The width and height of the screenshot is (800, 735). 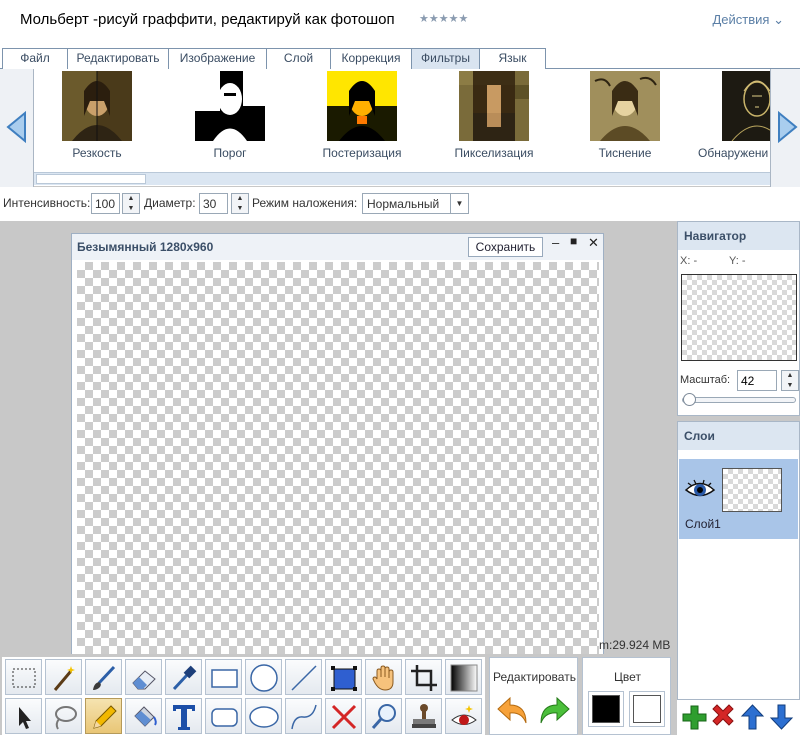 I want to click on menu-image: Изображение, so click(x=217, y=58).